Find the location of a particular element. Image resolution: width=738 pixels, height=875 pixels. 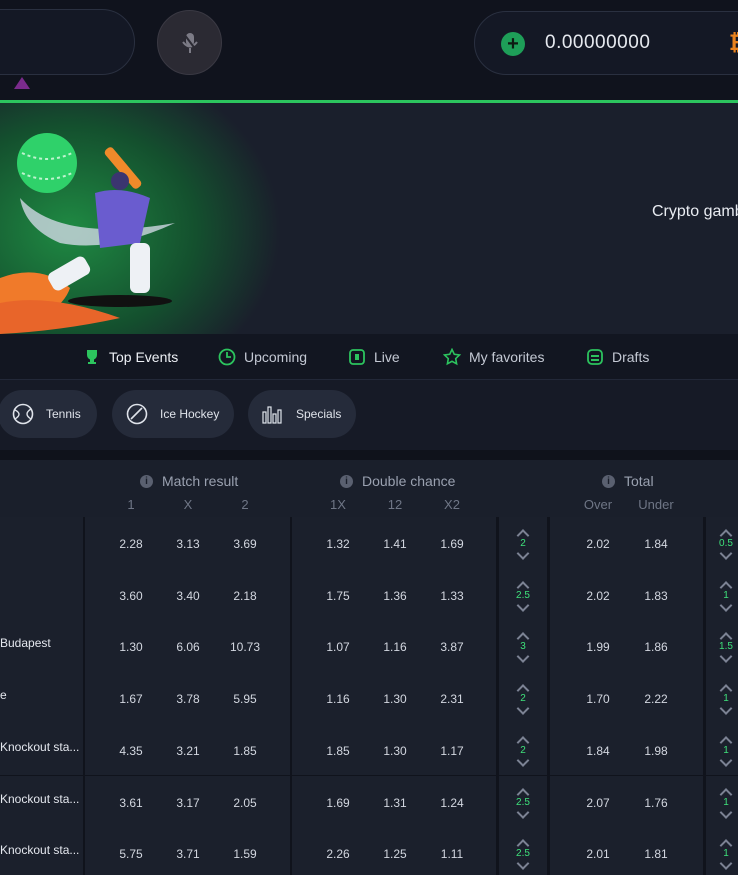

odds-button: 1.07 is located at coordinates (338, 647).